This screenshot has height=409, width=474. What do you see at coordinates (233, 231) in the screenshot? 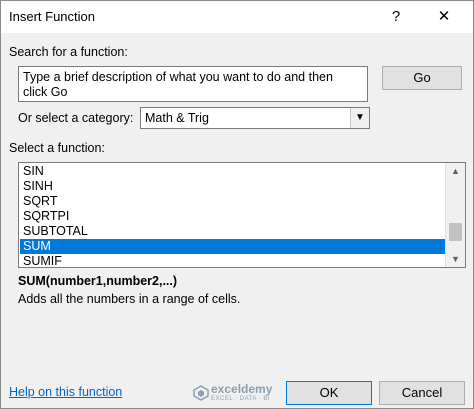
I see `function-list-item: SUBTOTAL` at bounding box center [233, 231].